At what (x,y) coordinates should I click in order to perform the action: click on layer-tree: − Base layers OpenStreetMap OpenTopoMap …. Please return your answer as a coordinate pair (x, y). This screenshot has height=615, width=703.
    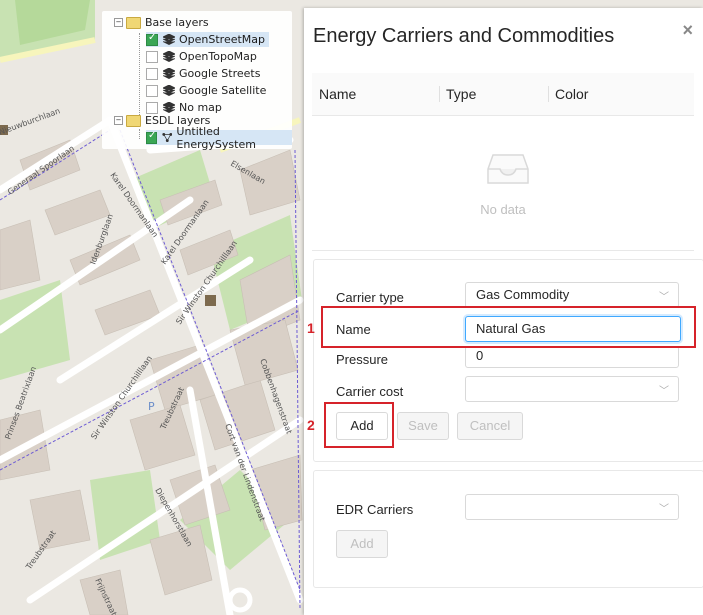
    Looking at the image, I should click on (197, 81).